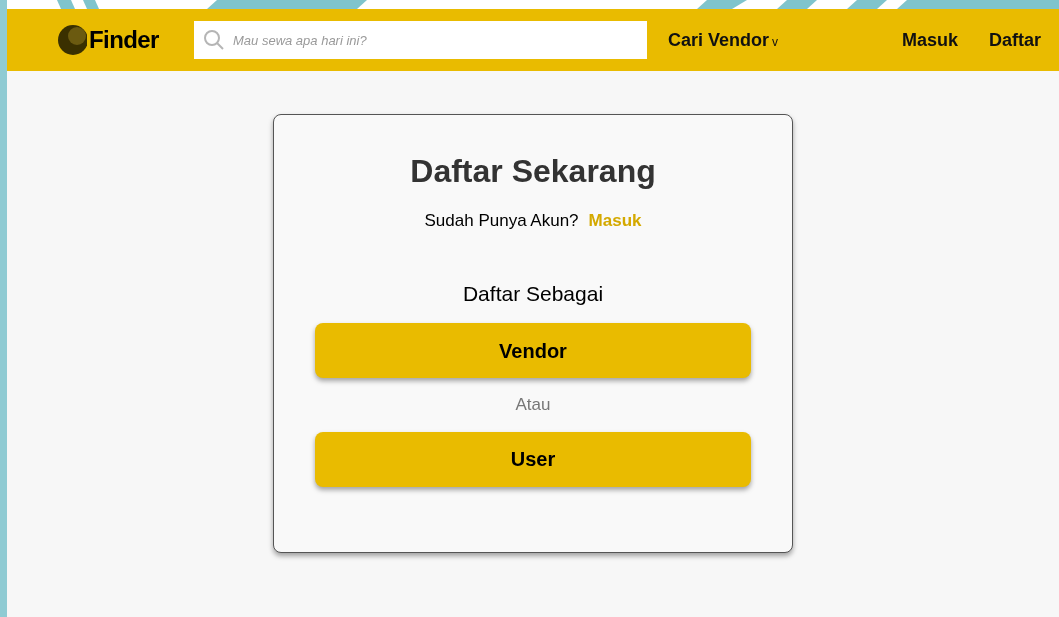 The width and height of the screenshot is (1059, 617). Describe the element at coordinates (501, 221) in the screenshot. I see `prompt-text: Sudah Punya Akun?` at that location.